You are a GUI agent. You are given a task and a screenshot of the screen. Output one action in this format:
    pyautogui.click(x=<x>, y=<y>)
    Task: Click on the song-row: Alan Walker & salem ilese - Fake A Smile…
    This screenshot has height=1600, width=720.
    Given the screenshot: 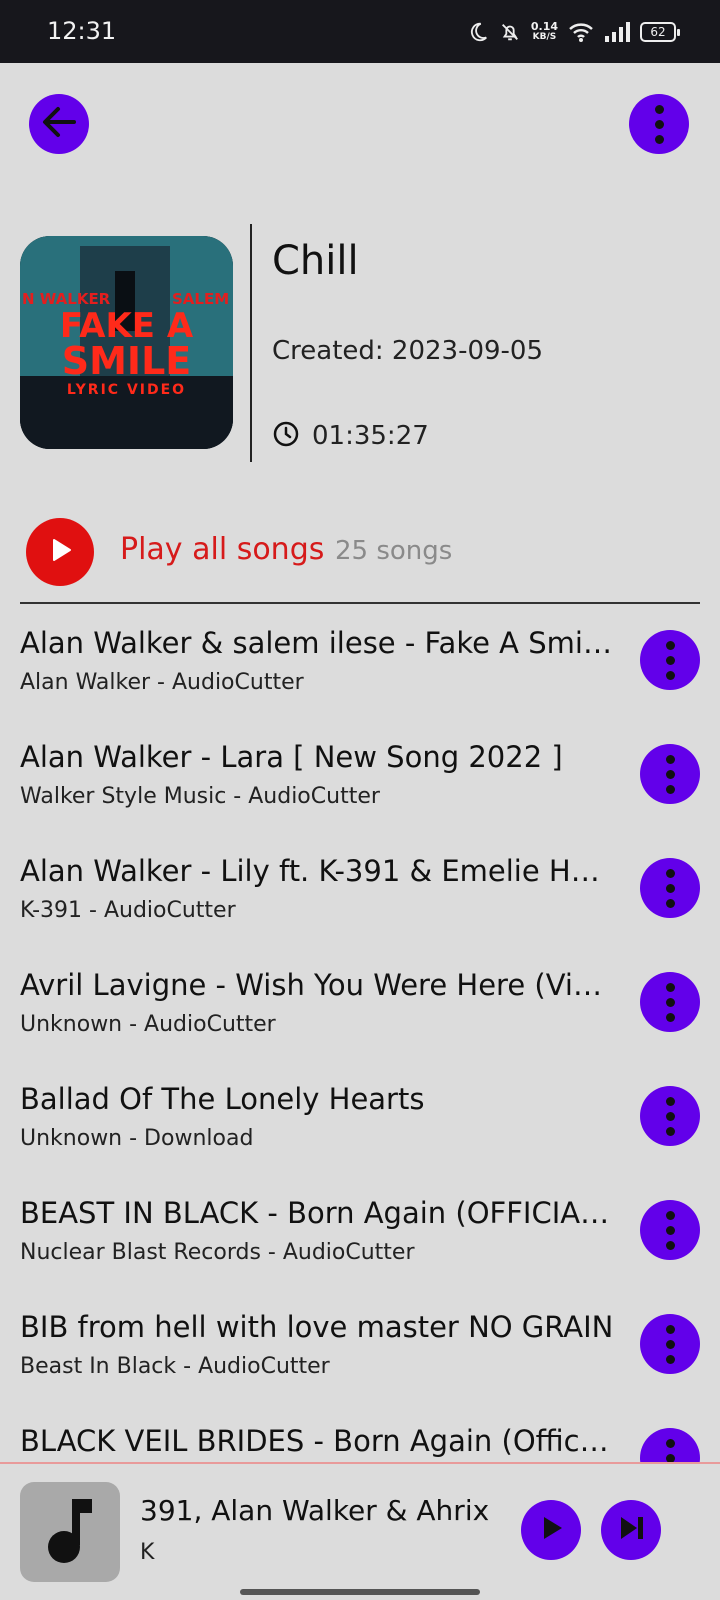 What is the action you would take?
    pyautogui.click(x=360, y=661)
    